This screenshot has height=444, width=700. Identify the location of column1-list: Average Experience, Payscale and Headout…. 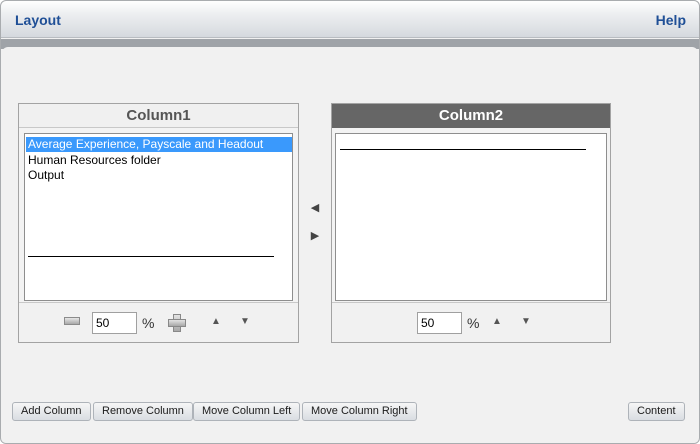
(158, 217).